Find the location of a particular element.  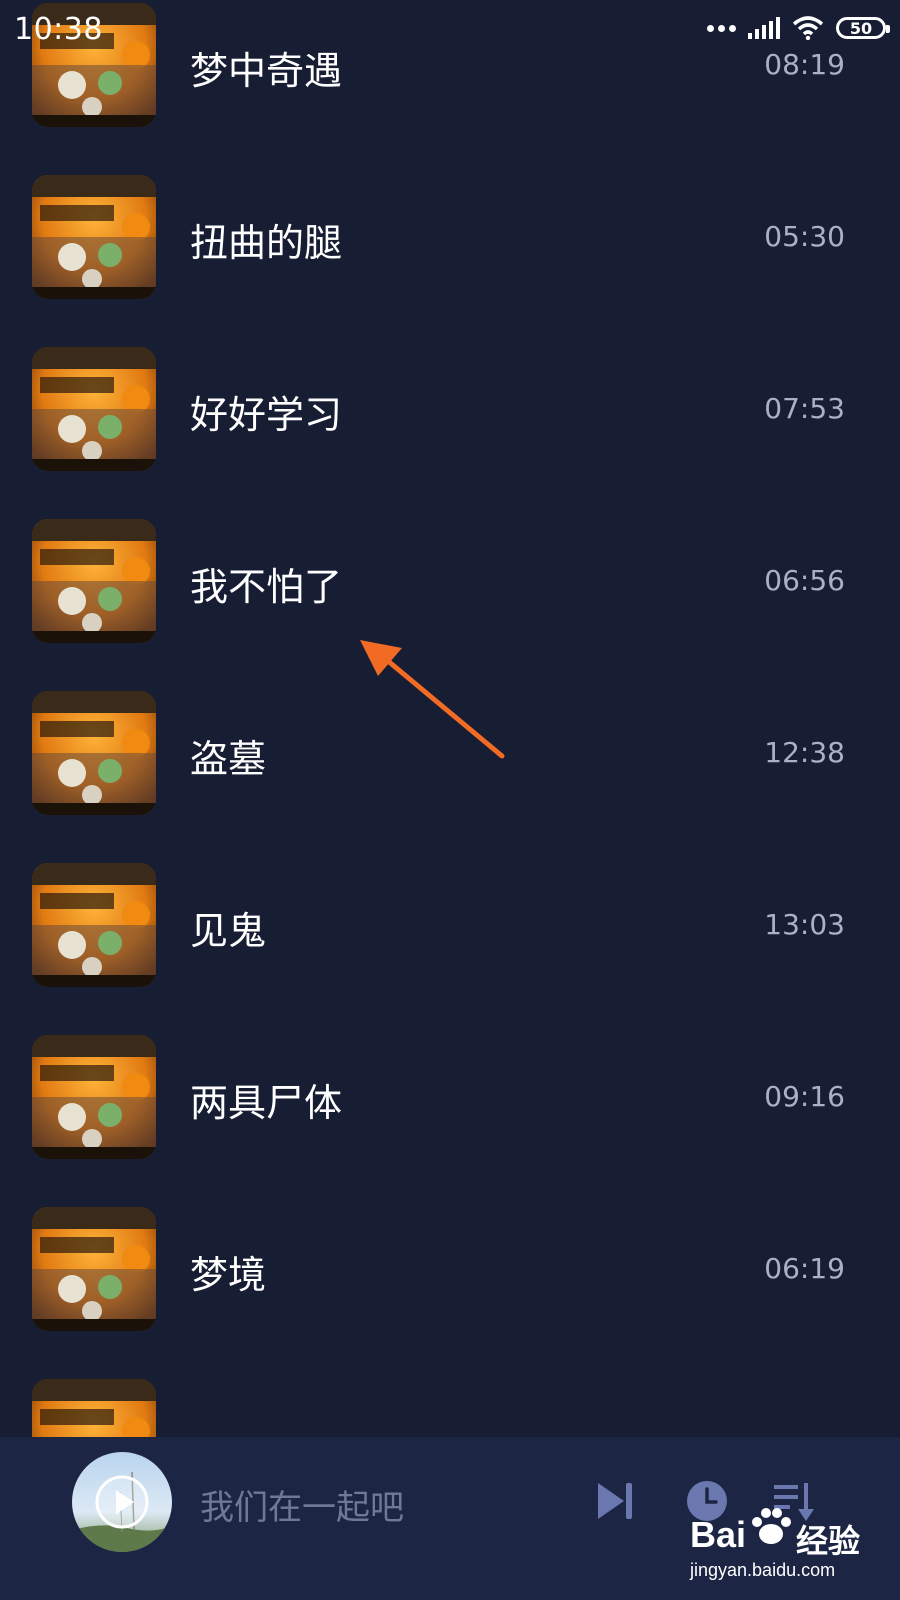

watermark-brand-b: 经验 is located at coordinates (828, 1541).